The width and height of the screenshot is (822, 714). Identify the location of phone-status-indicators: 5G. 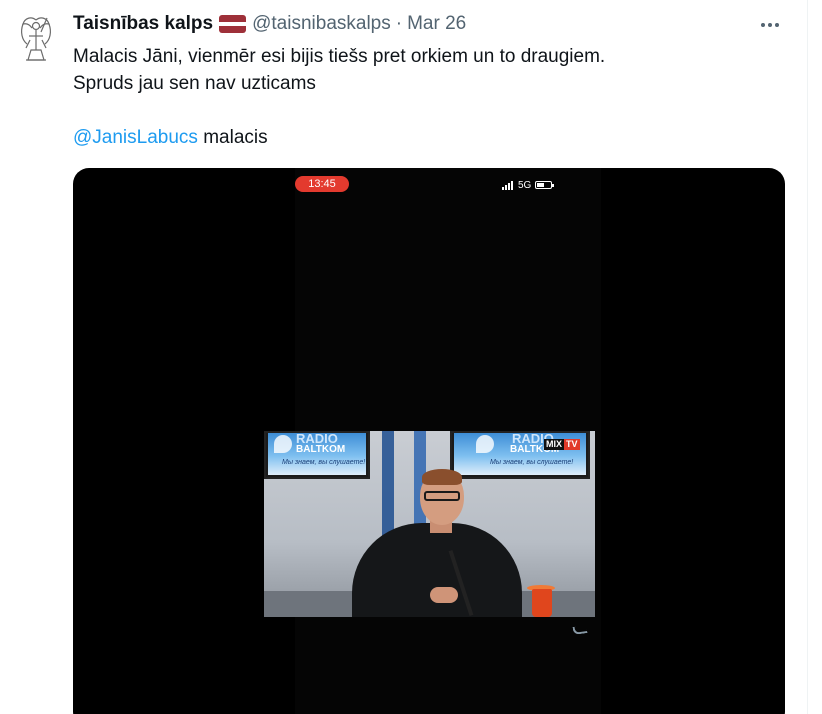
(528, 185).